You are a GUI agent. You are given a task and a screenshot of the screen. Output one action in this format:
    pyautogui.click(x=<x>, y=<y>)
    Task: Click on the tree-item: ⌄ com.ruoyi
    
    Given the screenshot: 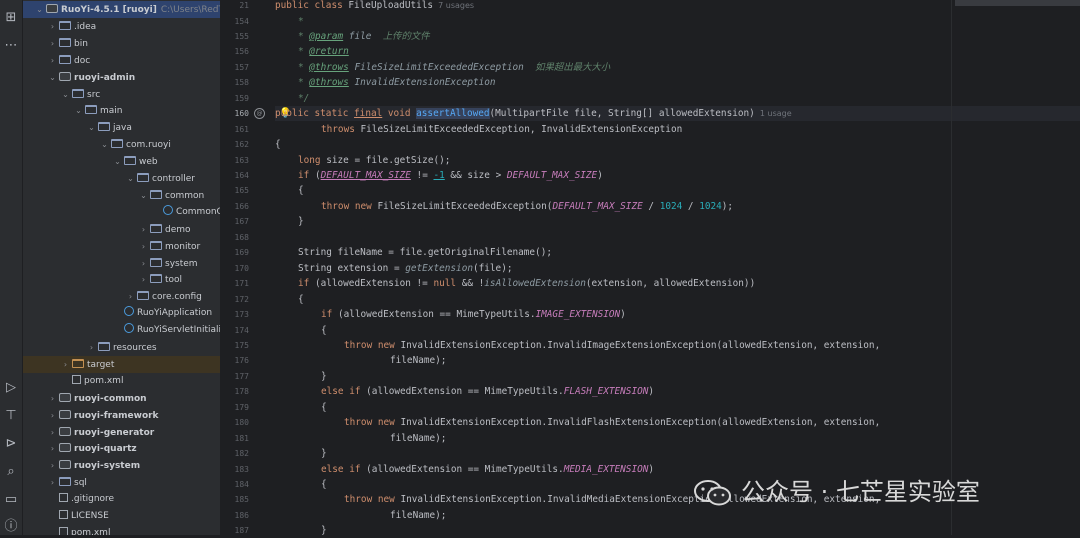 What is the action you would take?
    pyautogui.click(x=121, y=144)
    